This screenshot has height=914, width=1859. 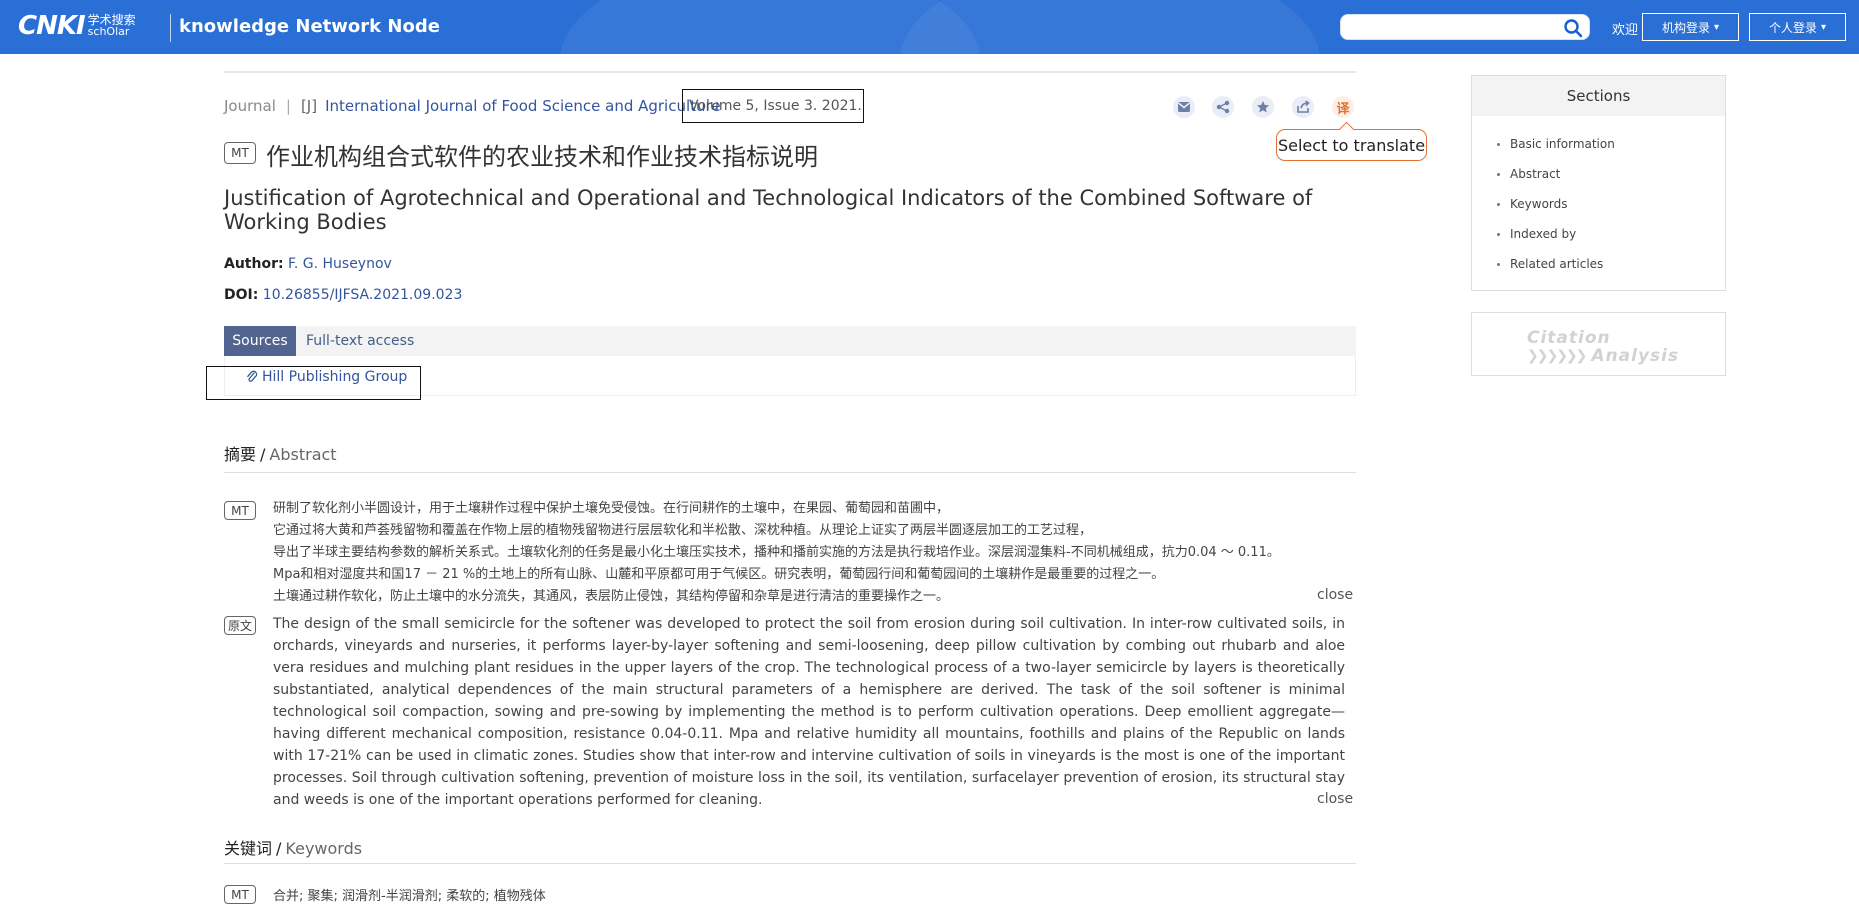 I want to click on citation-analysis-logo: Citation ❯❯❯❯❯❯ Analysis, so click(x=1603, y=347).